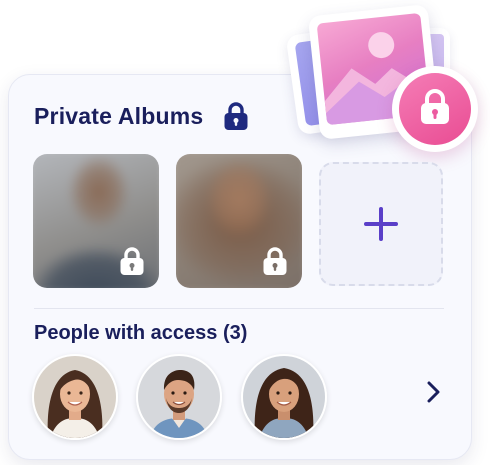 The width and height of the screenshot is (490, 465). I want to click on private-albums-title: Private Albums, so click(119, 116).